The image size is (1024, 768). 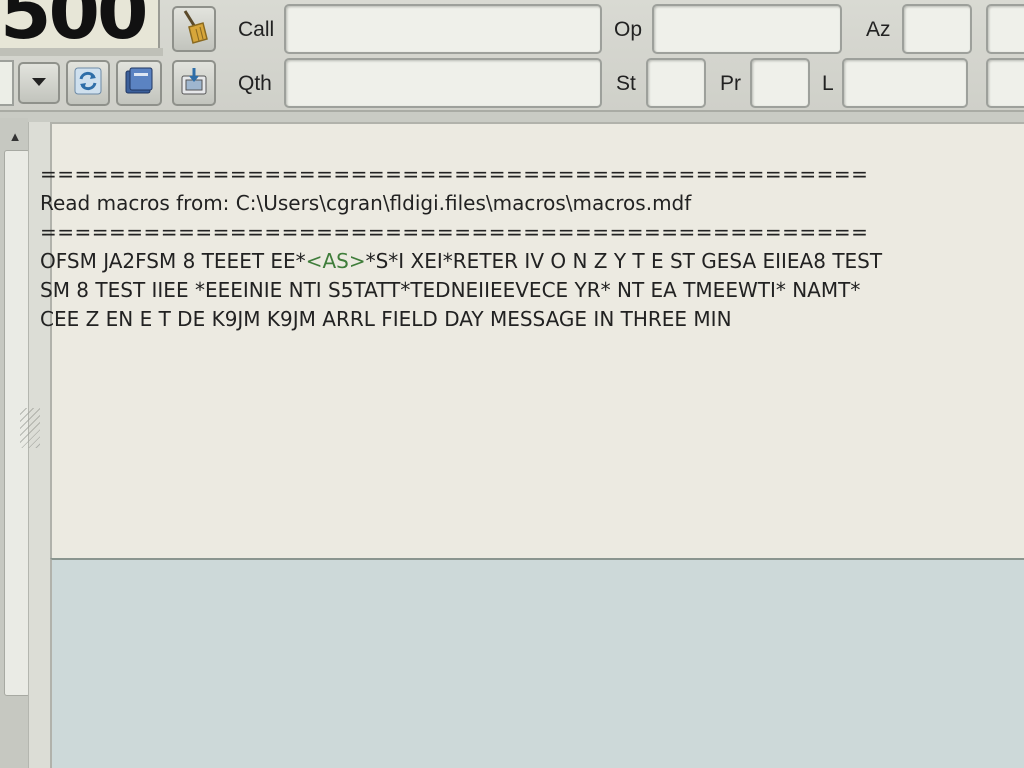 I want to click on call-label: Call, so click(x=256, y=29).